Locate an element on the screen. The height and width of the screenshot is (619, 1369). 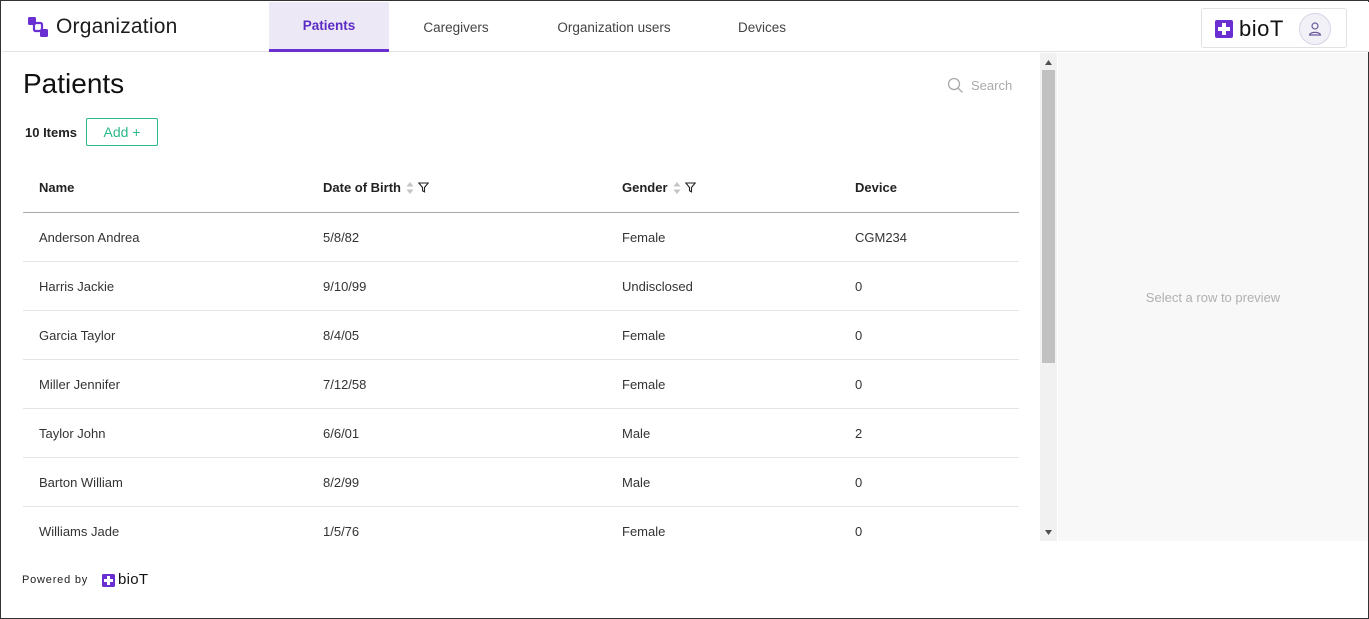
tab-caregivers: Caregivers is located at coordinates (456, 27).